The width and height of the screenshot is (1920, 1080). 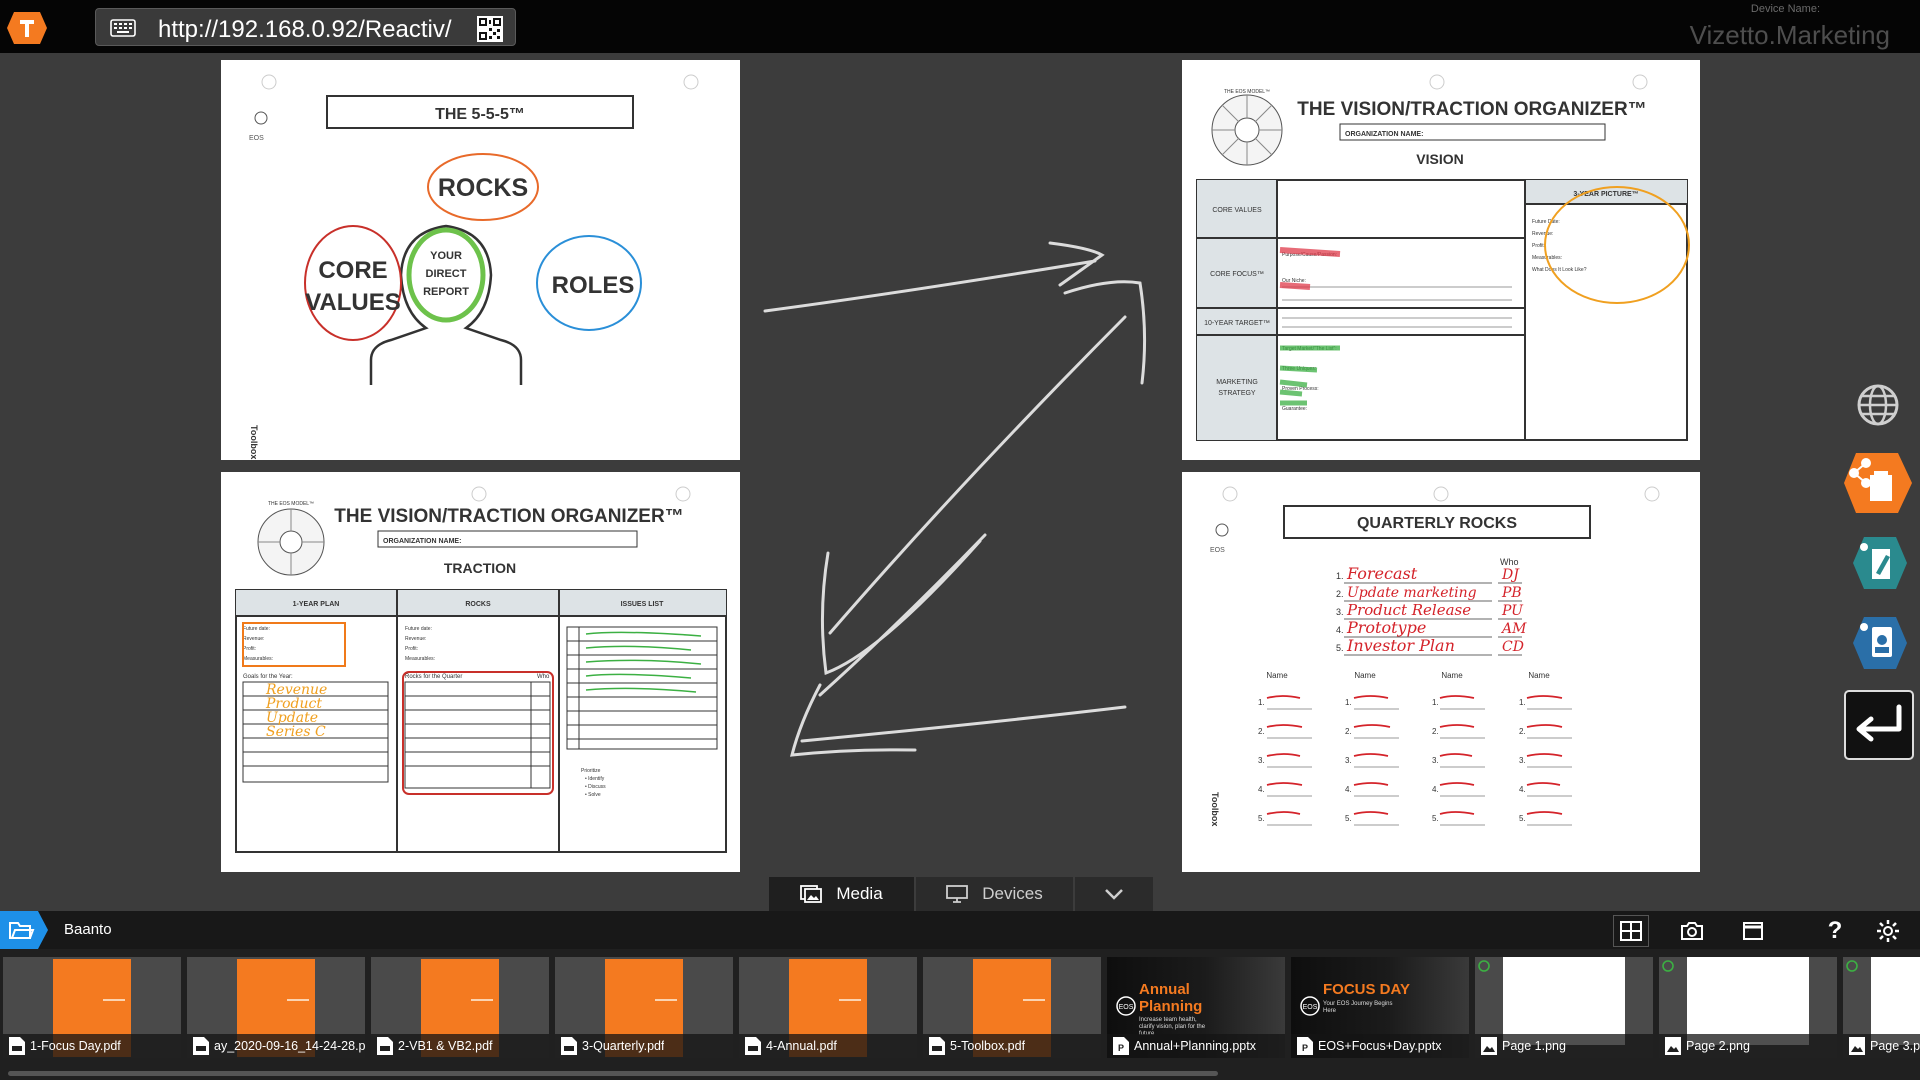 I want to click on svg-text: YOUR, so click(x=446, y=256).